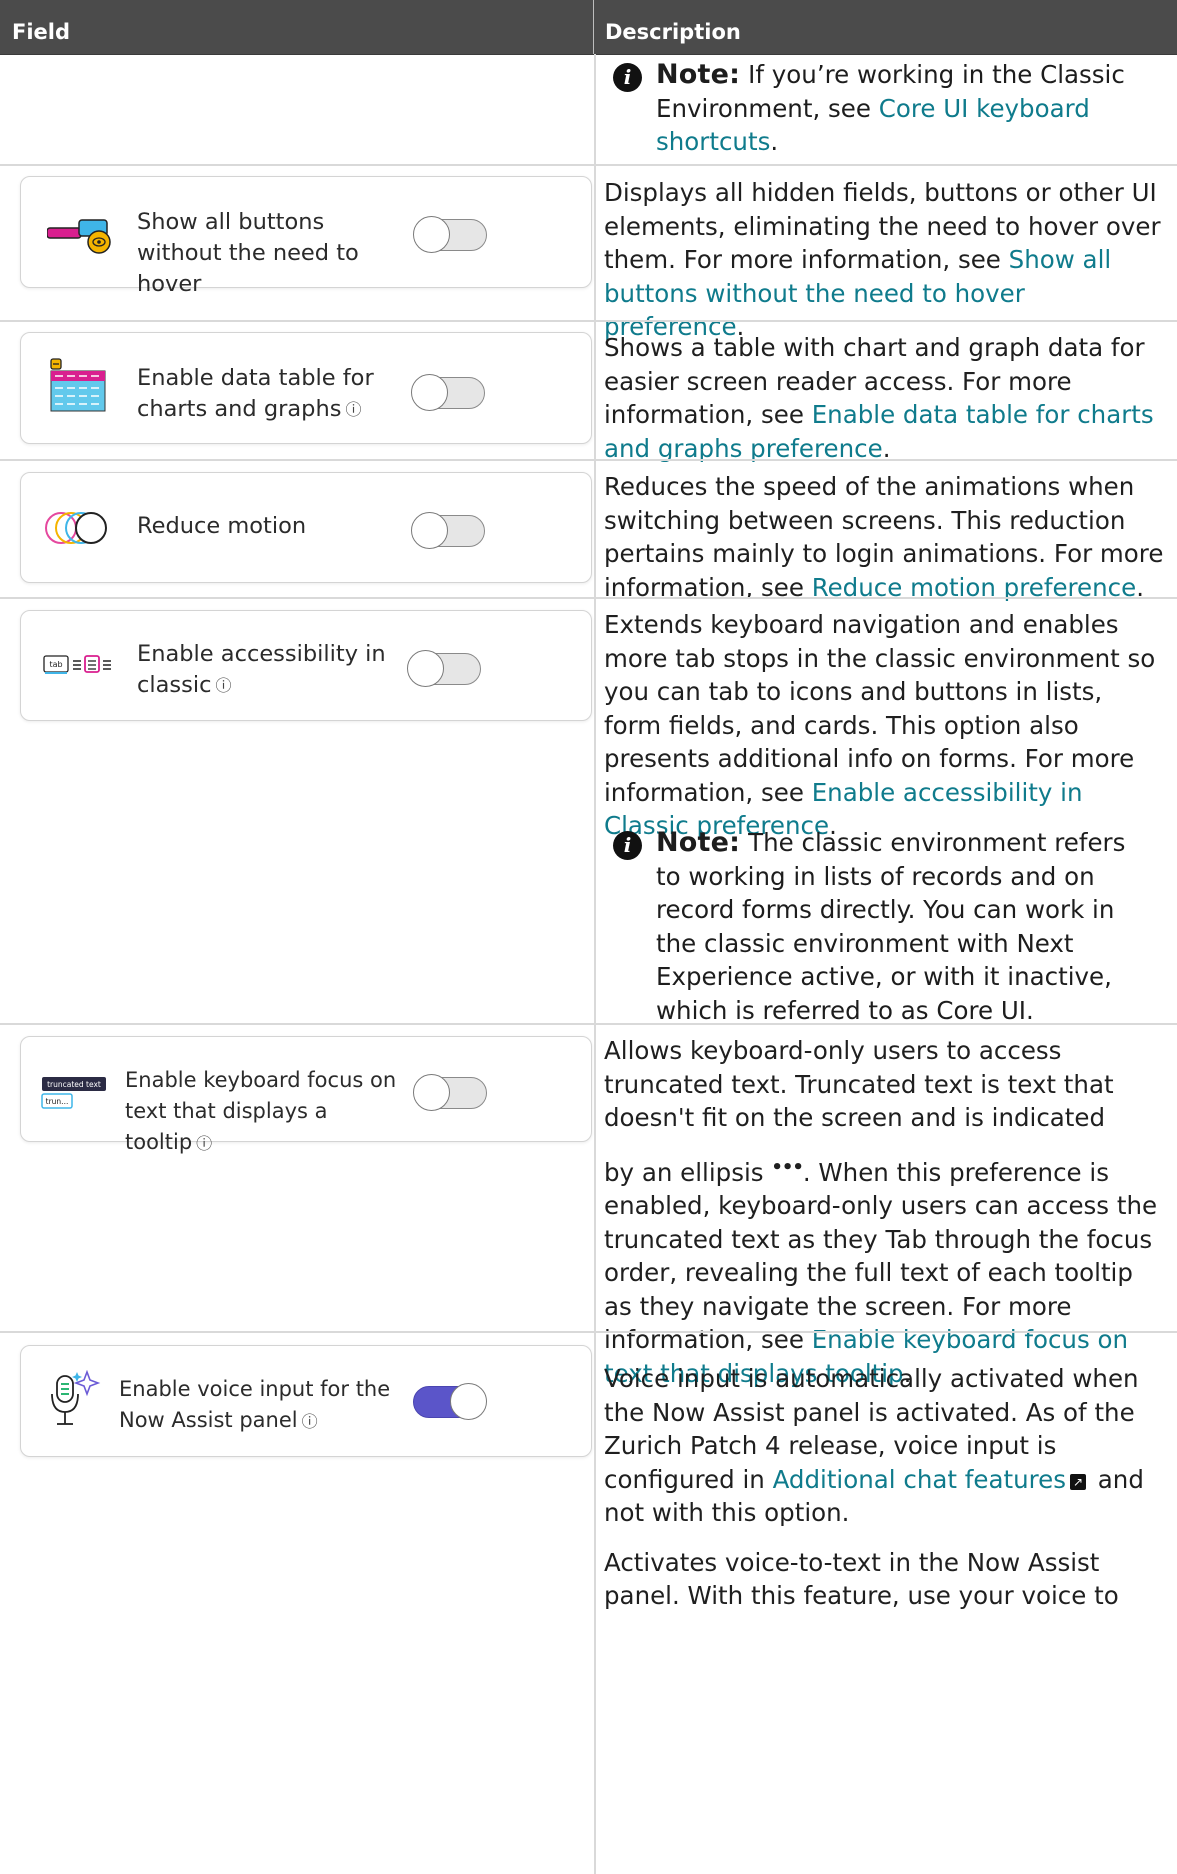  What do you see at coordinates (1077, 1481) in the screenshot?
I see `external-link-icon: ↗` at bounding box center [1077, 1481].